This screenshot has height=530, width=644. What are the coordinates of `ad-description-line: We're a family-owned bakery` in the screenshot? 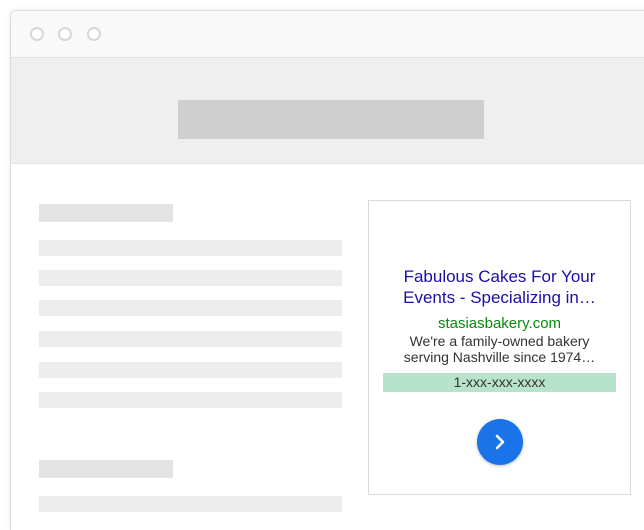 It's located at (499, 341).